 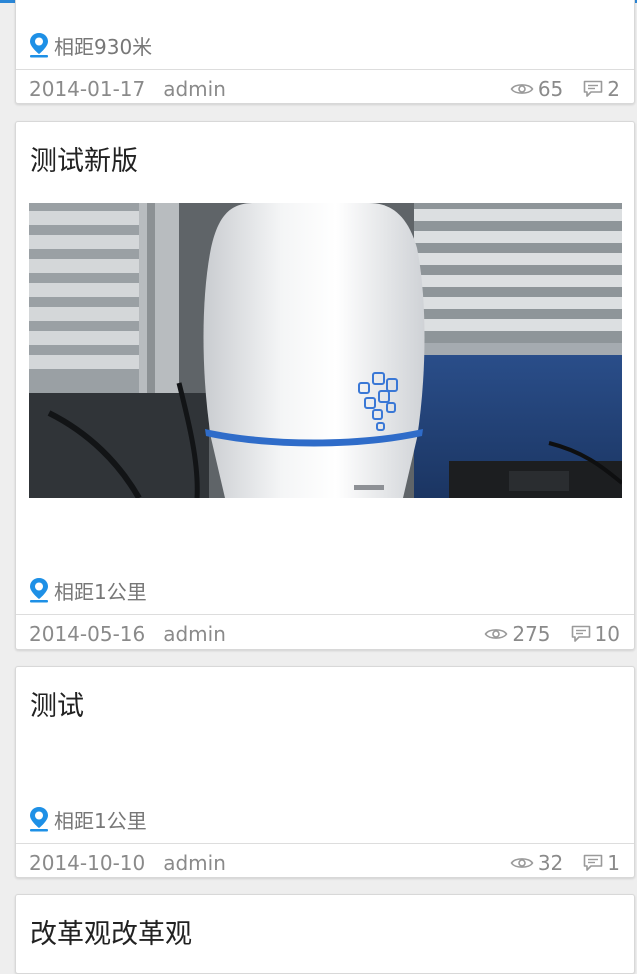 What do you see at coordinates (84, 162) in the screenshot?
I see `post-title: 测试新版` at bounding box center [84, 162].